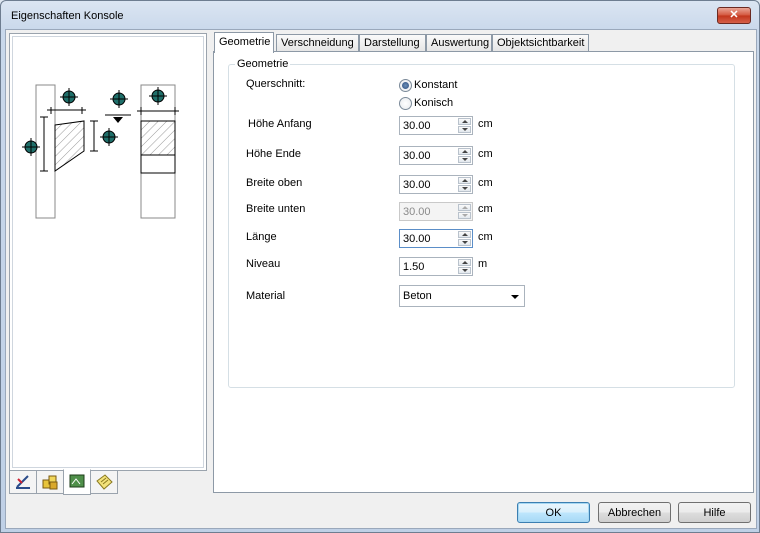 This screenshot has height=533, width=760. I want to click on breite-oben-label: Breite oben, so click(274, 183).